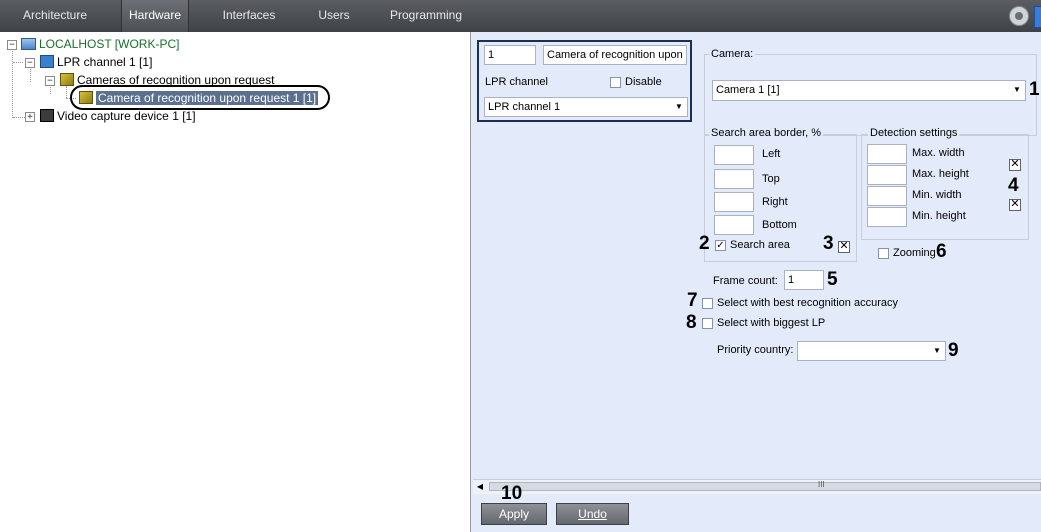 The height and width of the screenshot is (532, 1041). I want to click on frame-count-field: 1, so click(804, 280).